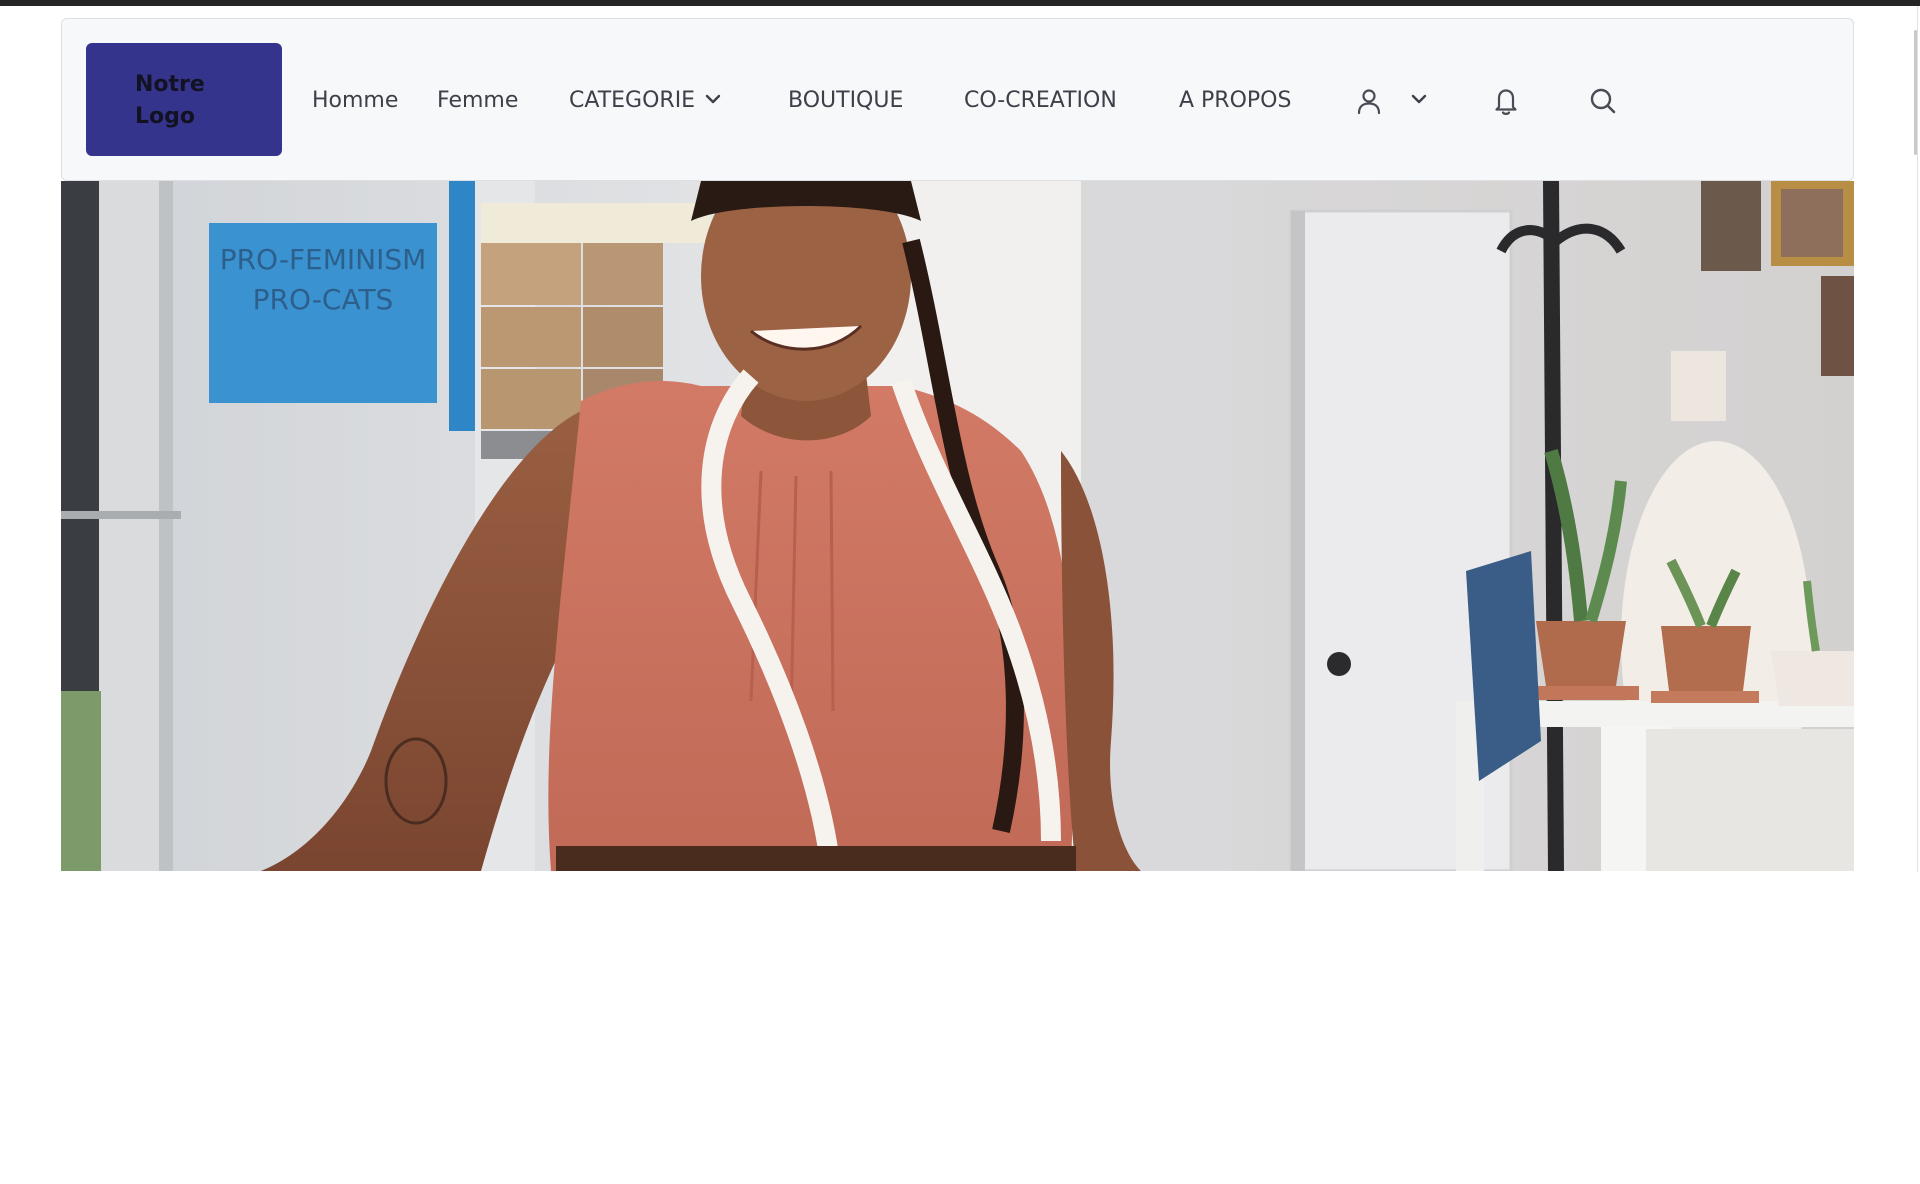 This screenshot has width=1920, height=1184. I want to click on vertical-scrollbar, so click(1915, 92).